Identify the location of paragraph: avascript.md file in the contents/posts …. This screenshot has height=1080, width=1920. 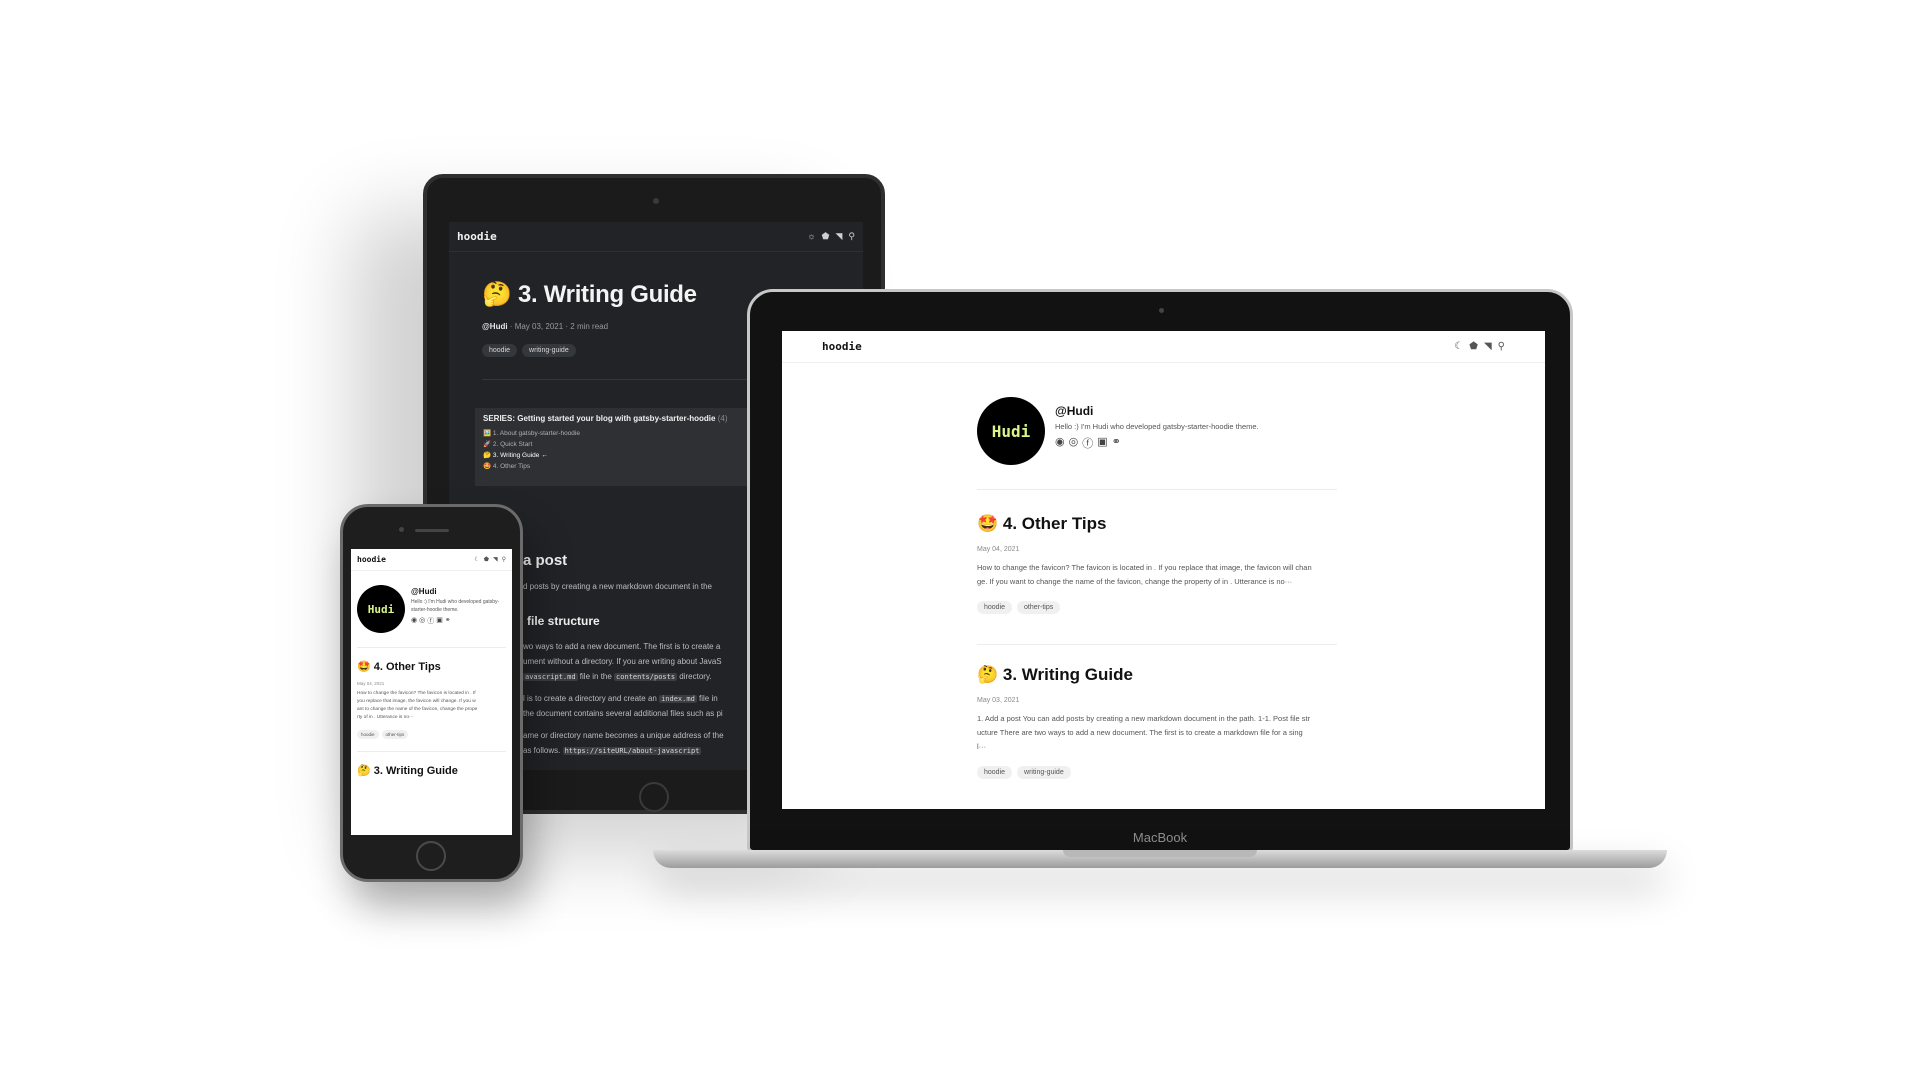
(617, 676).